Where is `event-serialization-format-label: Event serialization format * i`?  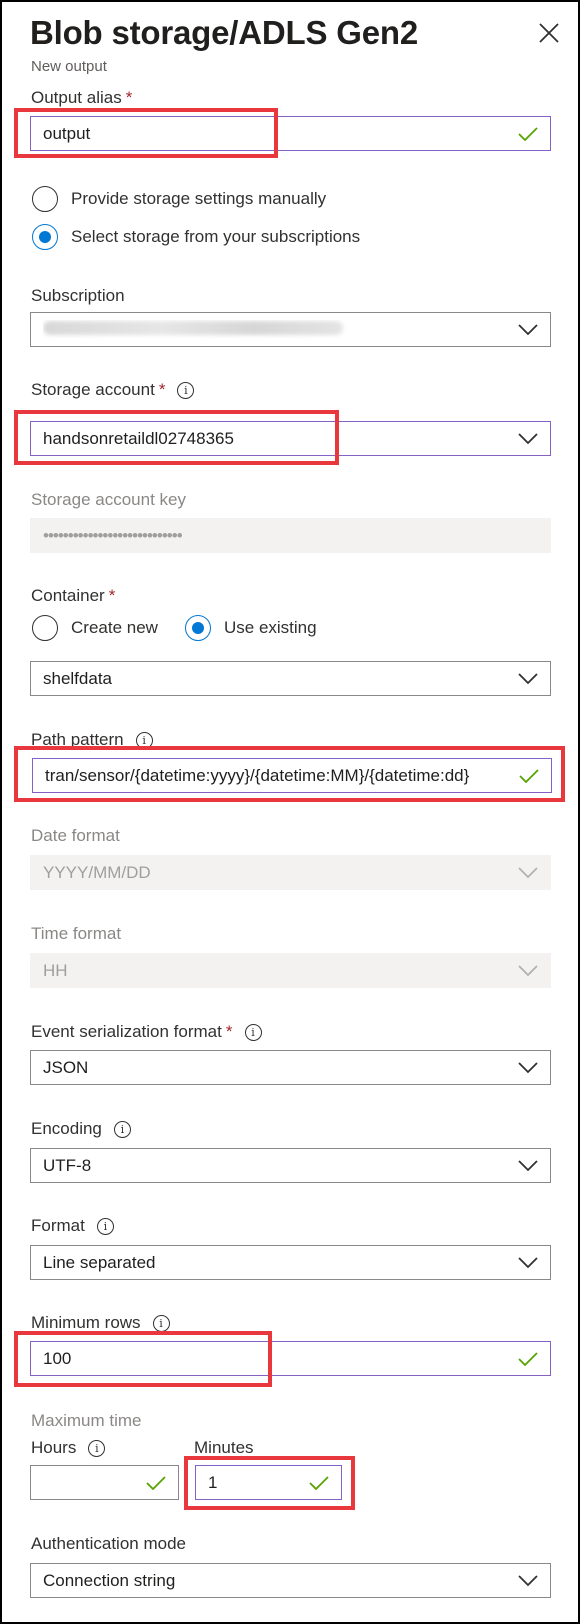 event-serialization-format-label: Event serialization format * i is located at coordinates (146, 1032).